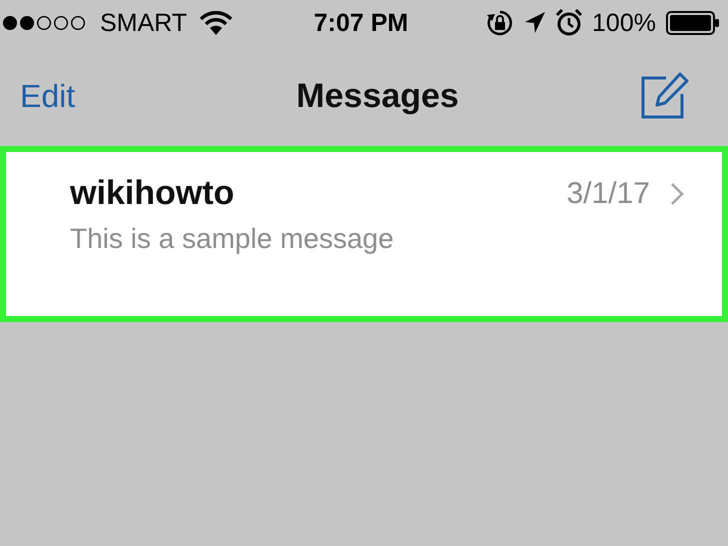  Describe the element at coordinates (569, 23) in the screenshot. I see `alarm-icon` at that location.